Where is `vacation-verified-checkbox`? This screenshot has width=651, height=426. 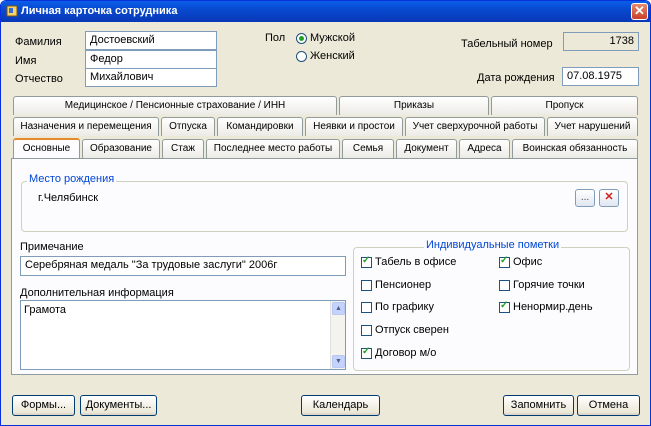
vacation-verified-checkbox is located at coordinates (366, 330).